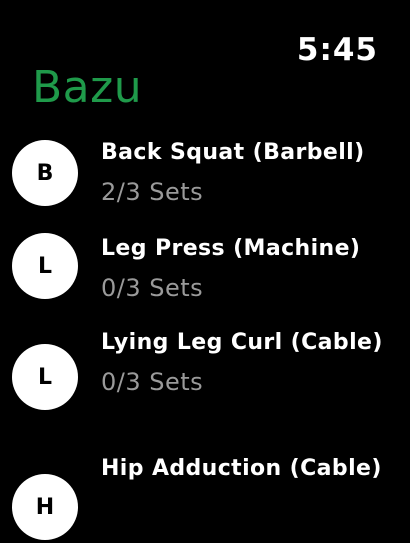  I want to click on exercise-text: Hip Adduction (Cable), so click(246, 472).